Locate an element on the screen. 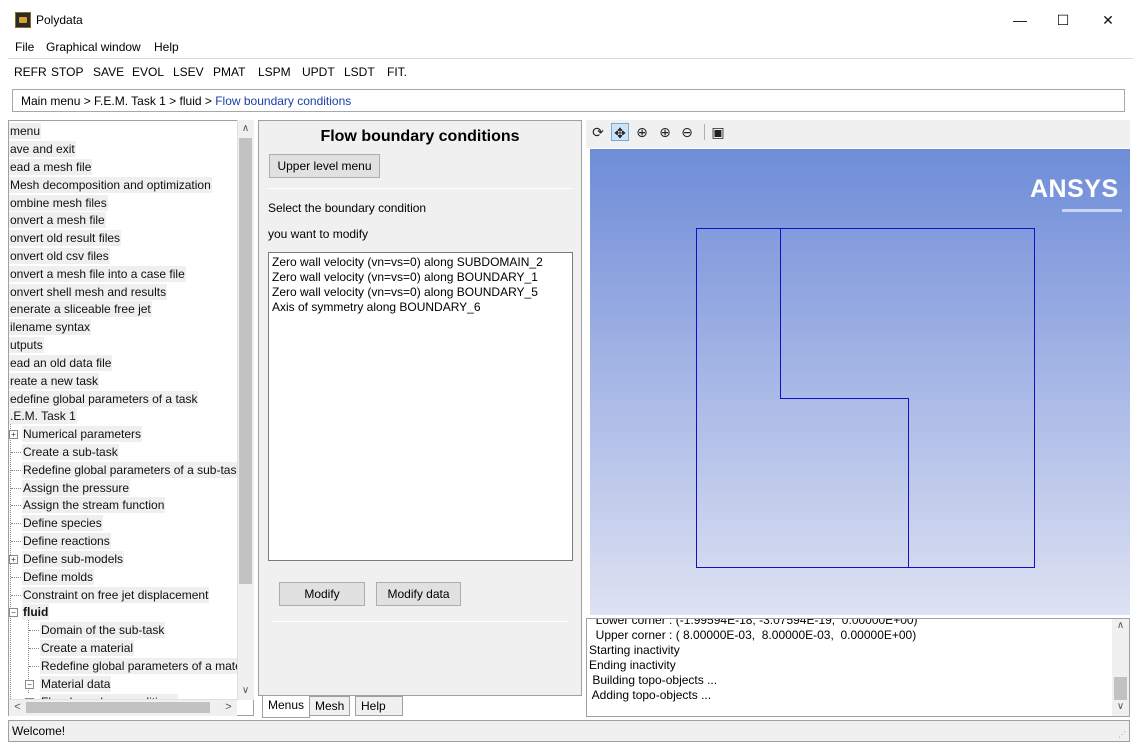  tree-item-redefine-material: Redefine global parameters of a mate is located at coordinates (141, 666).